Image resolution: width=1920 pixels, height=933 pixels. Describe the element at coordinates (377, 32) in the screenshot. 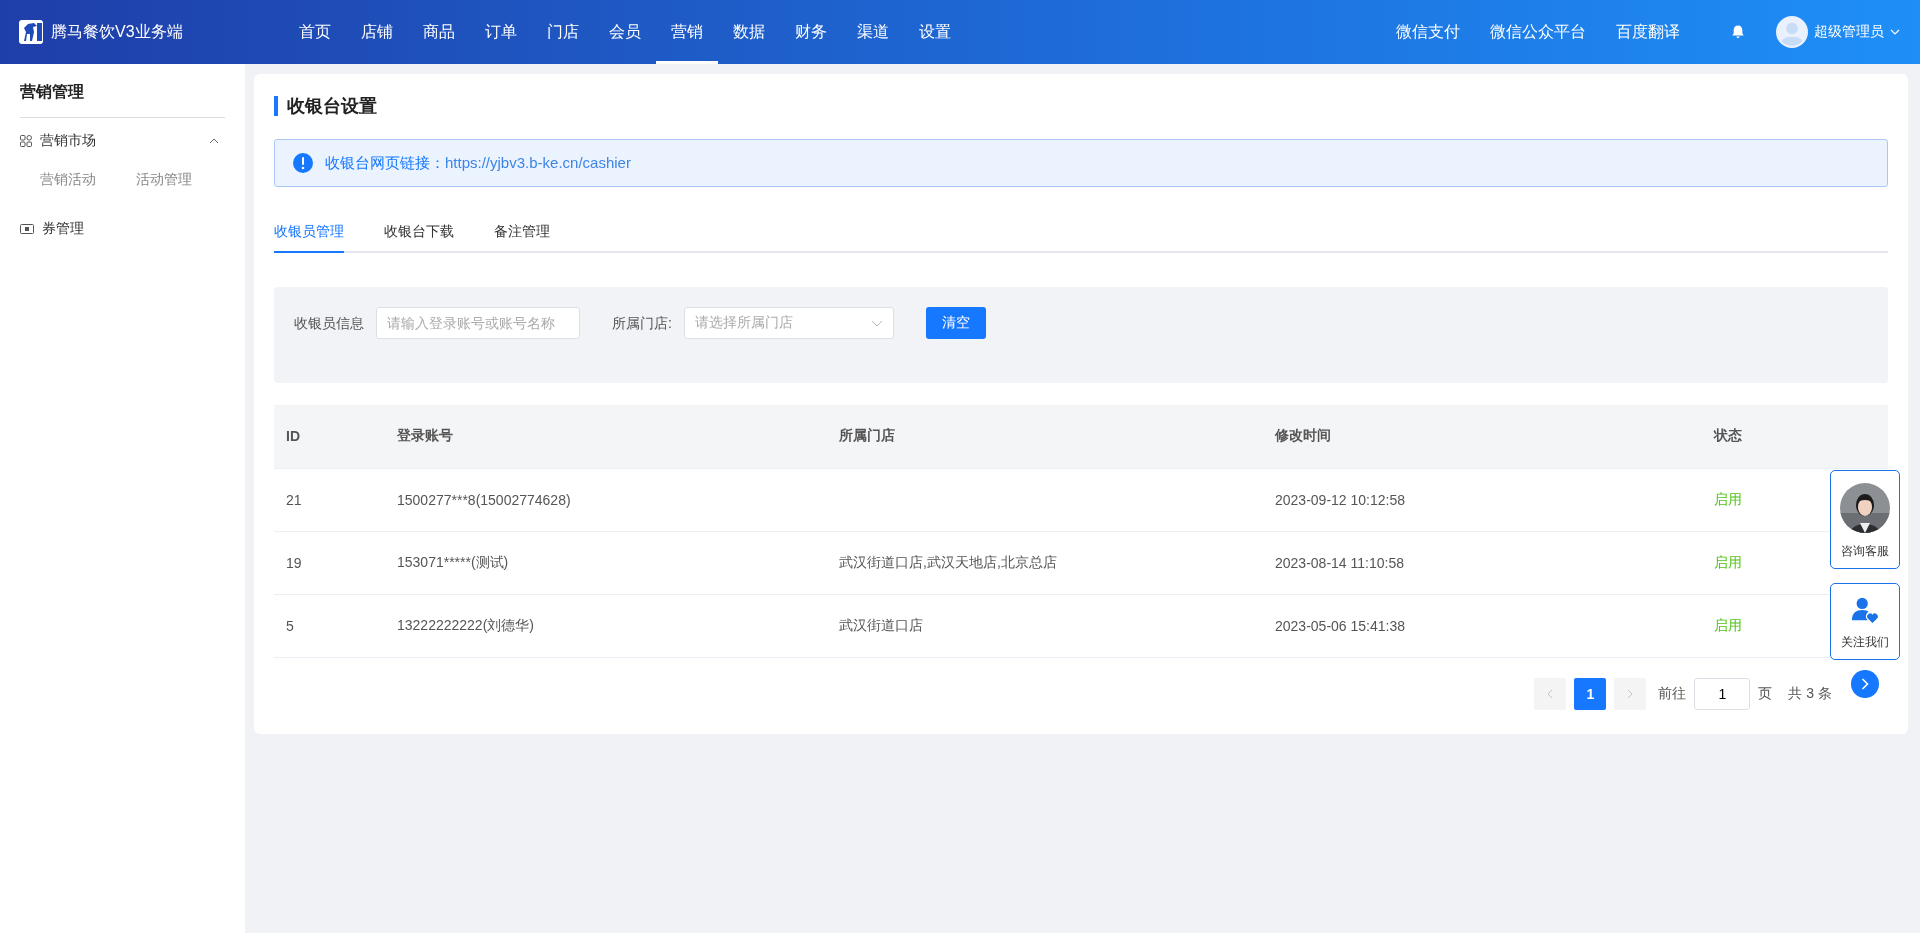

I see `nav-tab: 店铺` at that location.